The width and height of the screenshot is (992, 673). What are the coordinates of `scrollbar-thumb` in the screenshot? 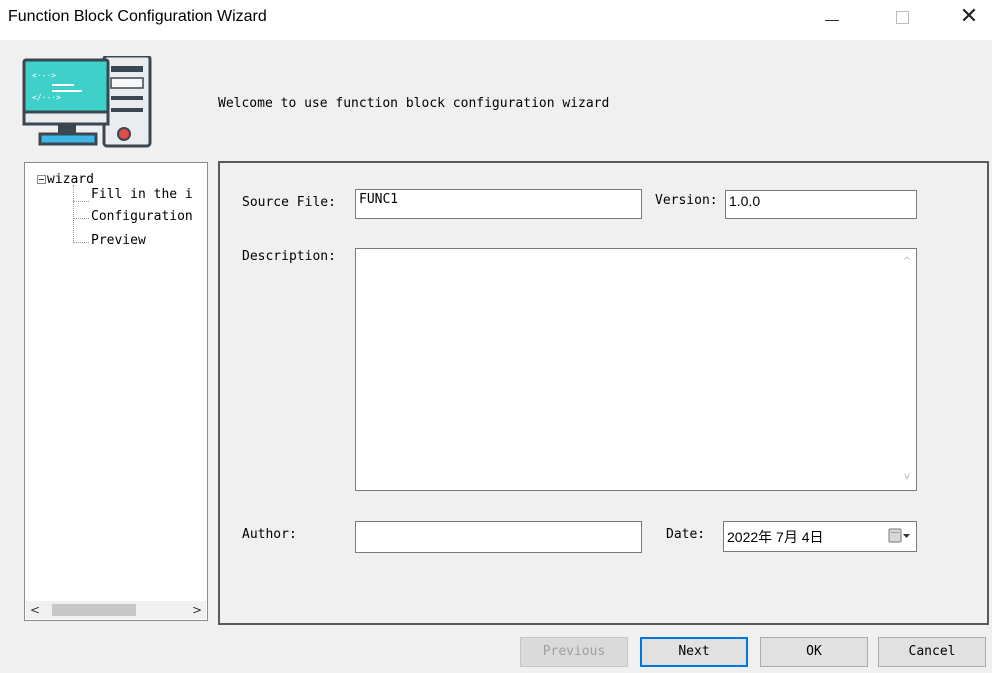 It's located at (94, 610).